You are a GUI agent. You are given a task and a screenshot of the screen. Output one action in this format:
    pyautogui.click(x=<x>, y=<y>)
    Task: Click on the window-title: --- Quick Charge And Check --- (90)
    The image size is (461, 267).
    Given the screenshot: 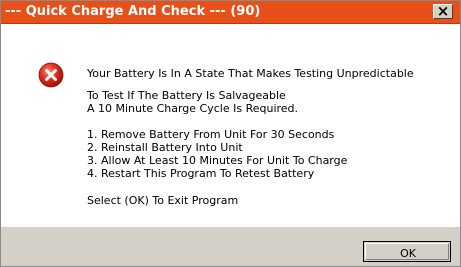 What is the action you would take?
    pyautogui.click(x=133, y=11)
    